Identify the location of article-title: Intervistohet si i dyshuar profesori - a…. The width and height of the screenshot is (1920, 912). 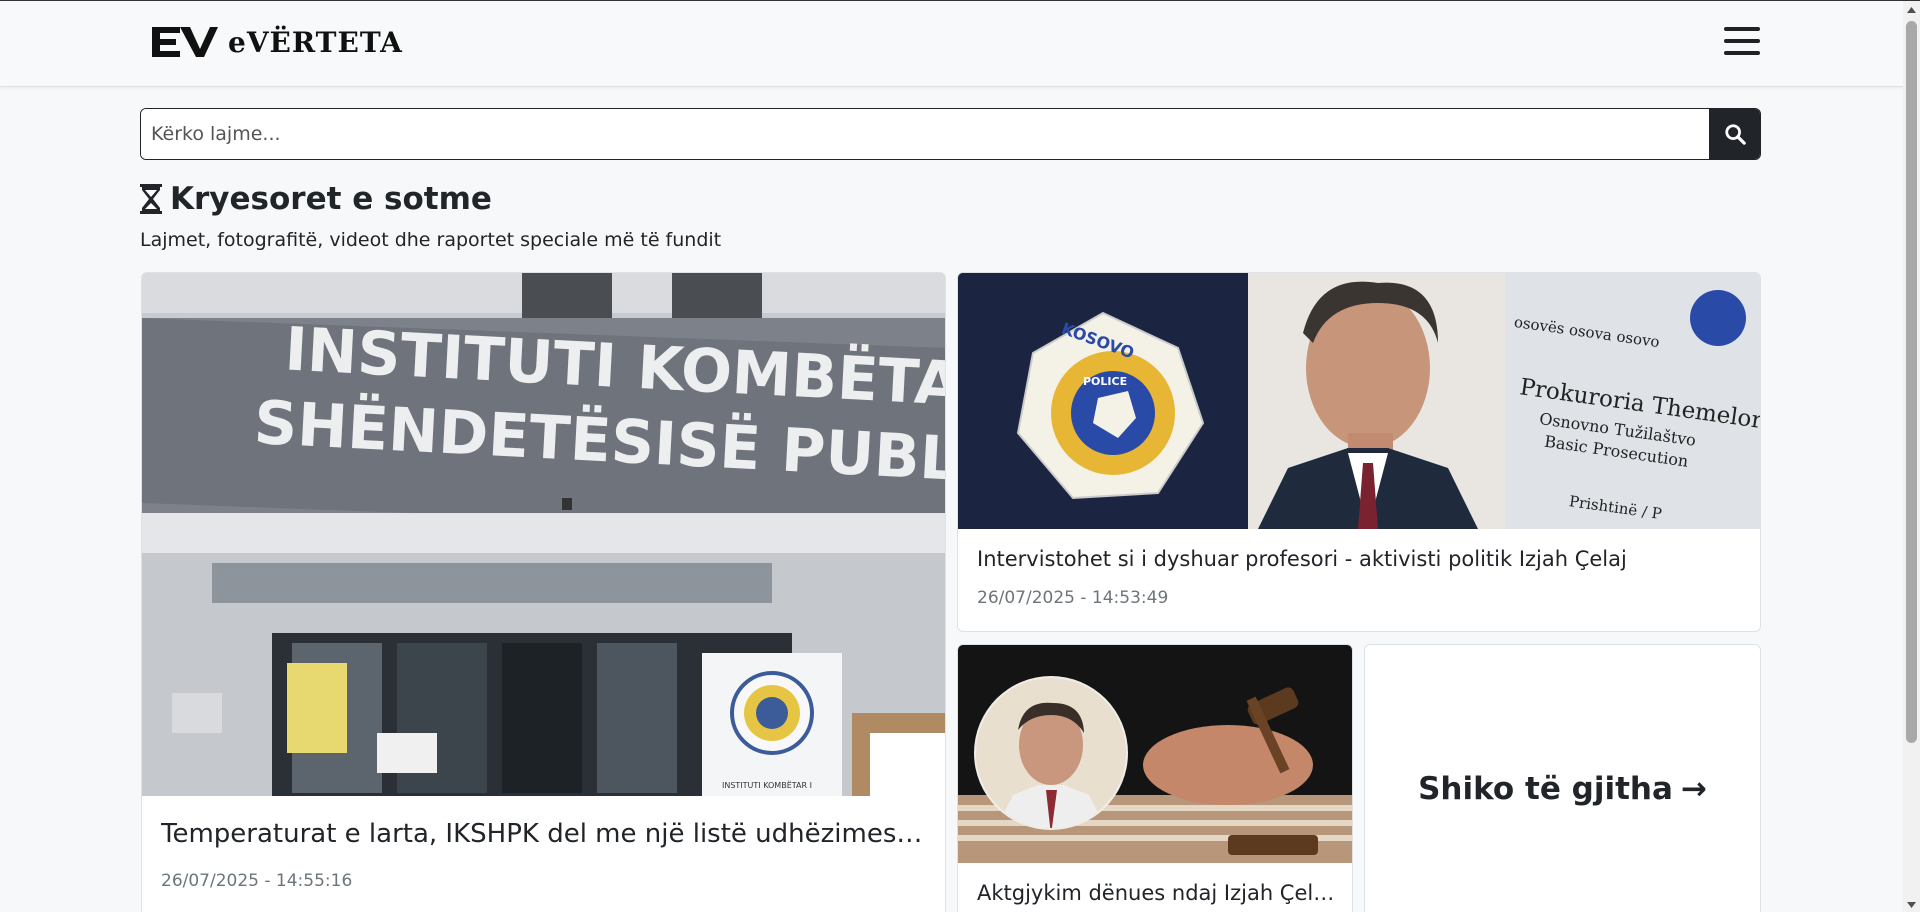
(1302, 559).